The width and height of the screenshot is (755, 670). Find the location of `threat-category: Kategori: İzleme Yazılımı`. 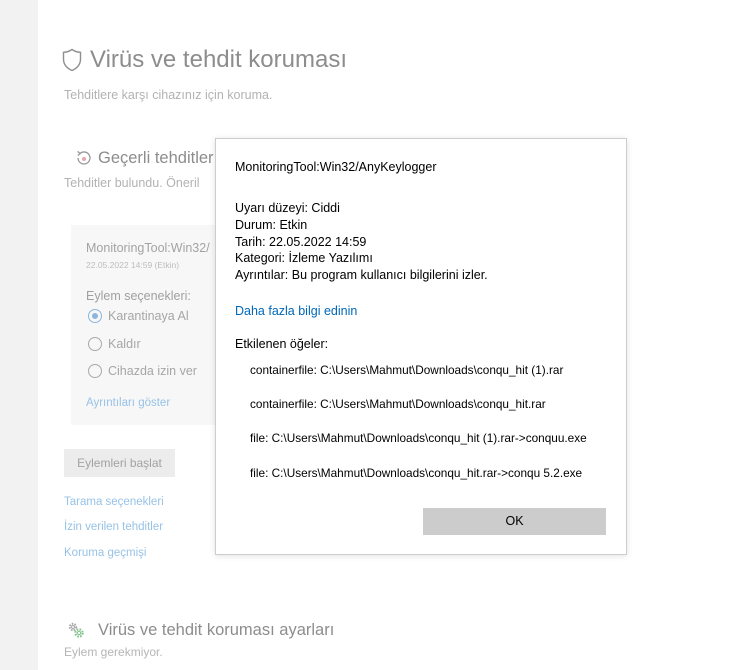

threat-category: Kategori: İzleme Yazılımı is located at coordinates (304, 258).